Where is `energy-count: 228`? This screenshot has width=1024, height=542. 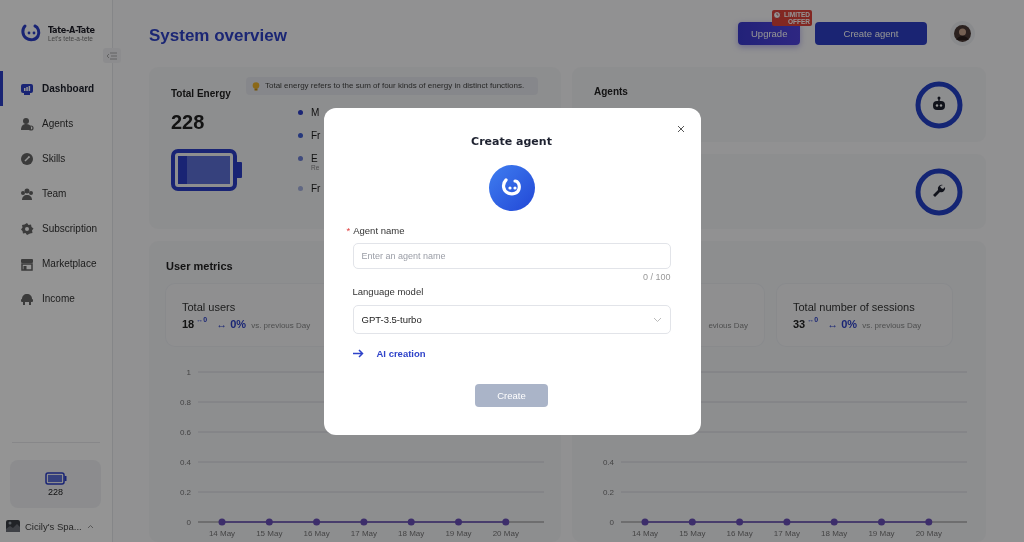 energy-count: 228 is located at coordinates (55, 491).